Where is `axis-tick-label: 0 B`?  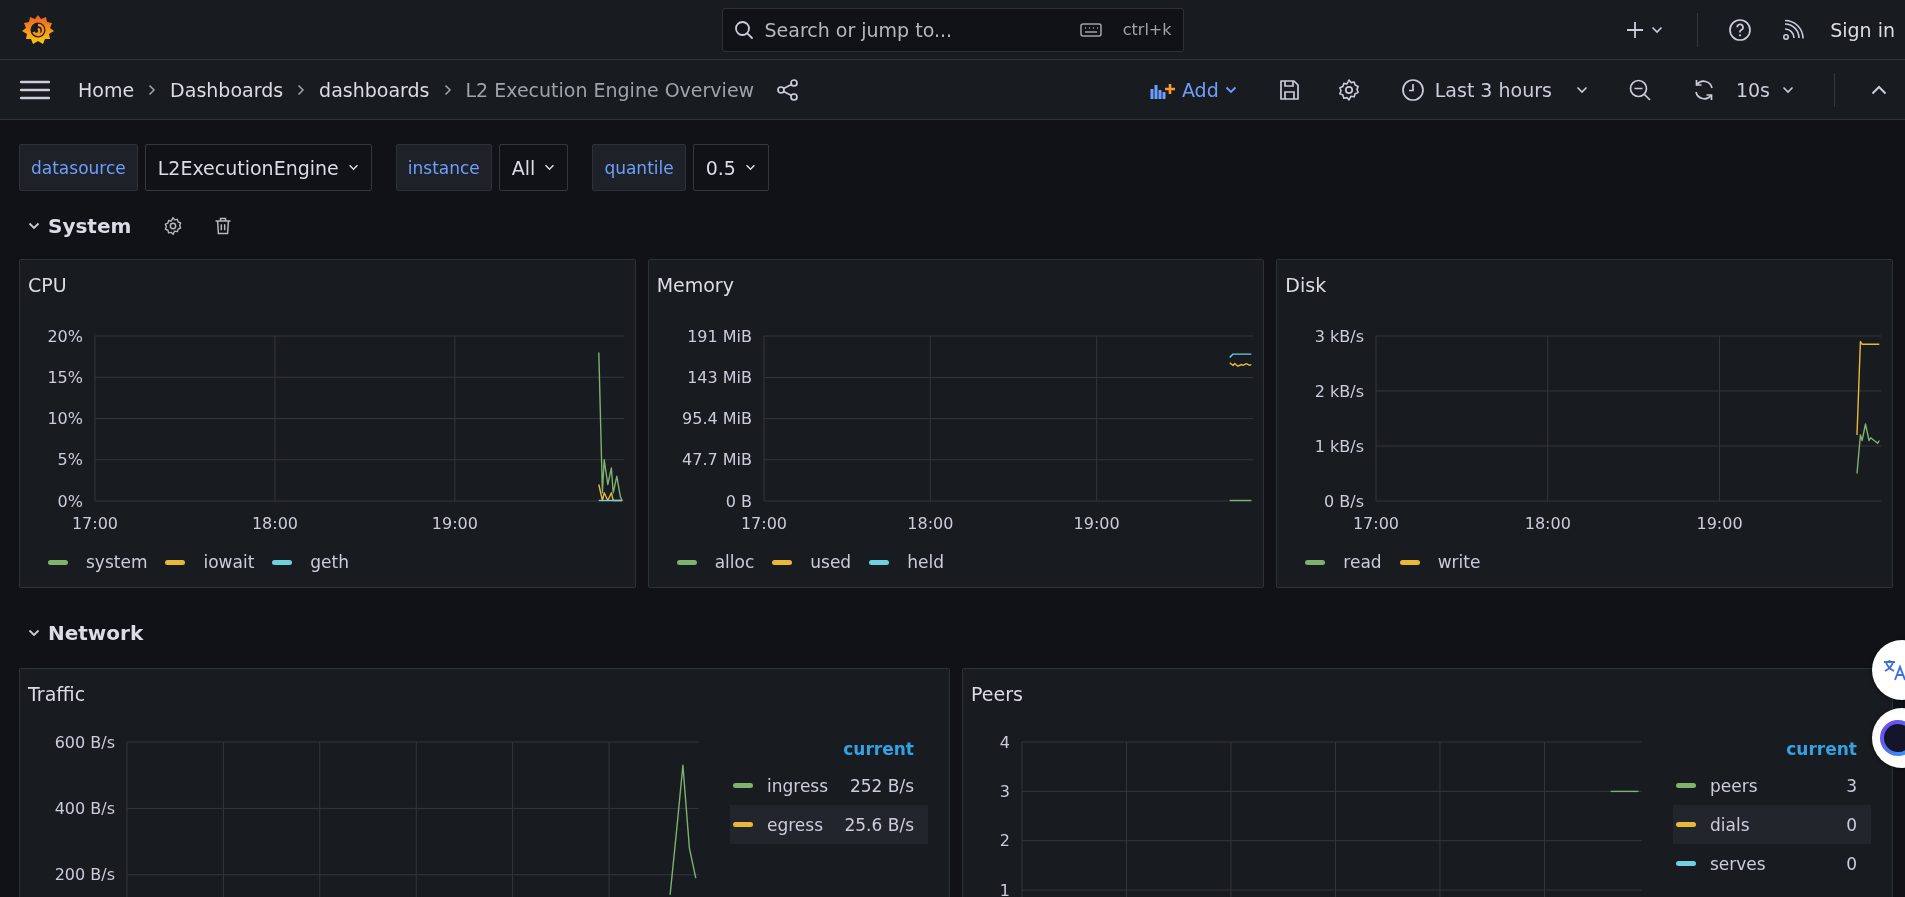 axis-tick-label: 0 B is located at coordinates (738, 501).